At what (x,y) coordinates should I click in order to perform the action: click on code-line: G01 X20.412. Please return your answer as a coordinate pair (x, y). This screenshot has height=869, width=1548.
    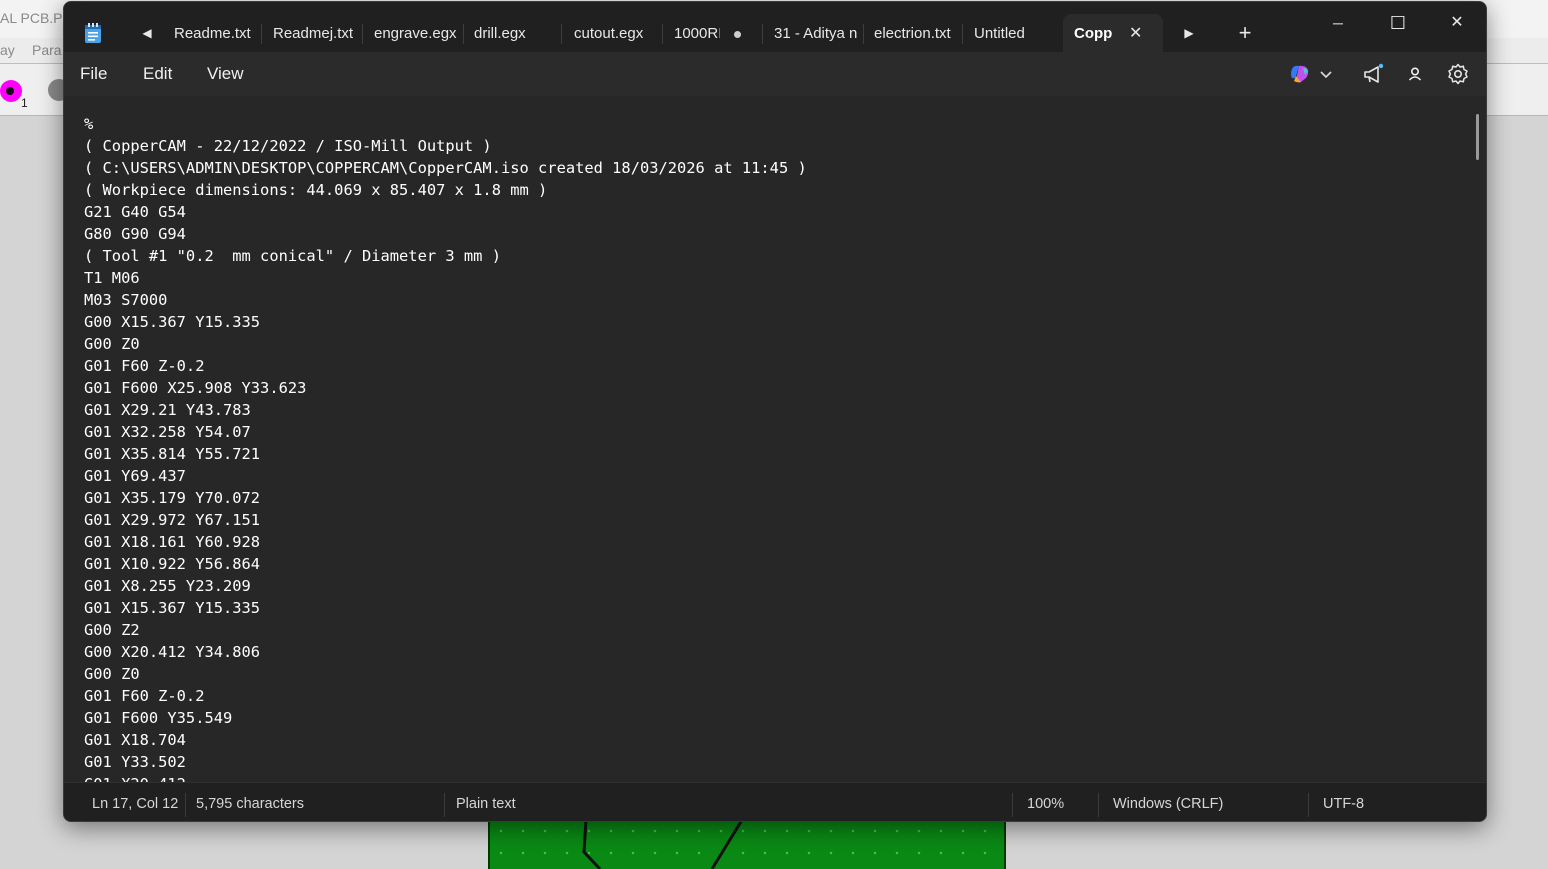
    Looking at the image, I should click on (445, 777).